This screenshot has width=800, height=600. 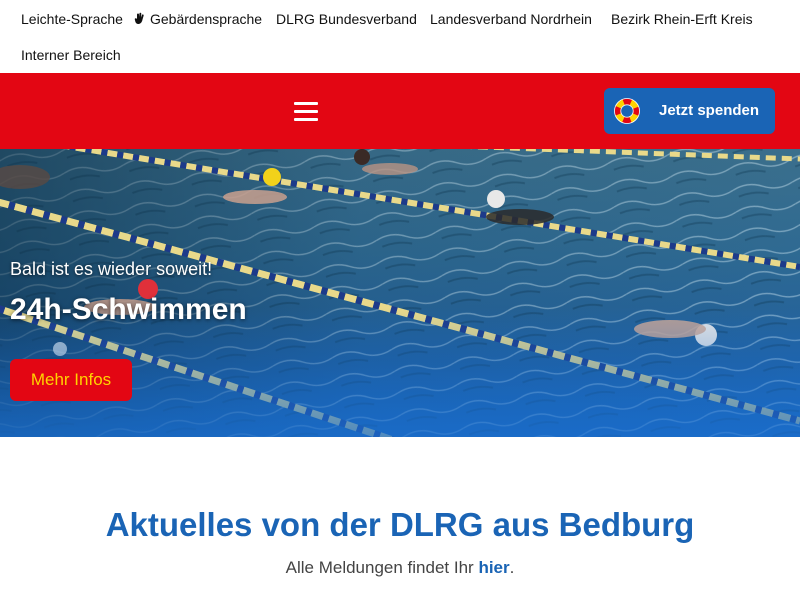 I want to click on topnav-label-gebaerdensprache: Gebärdensprache, so click(x=206, y=19).